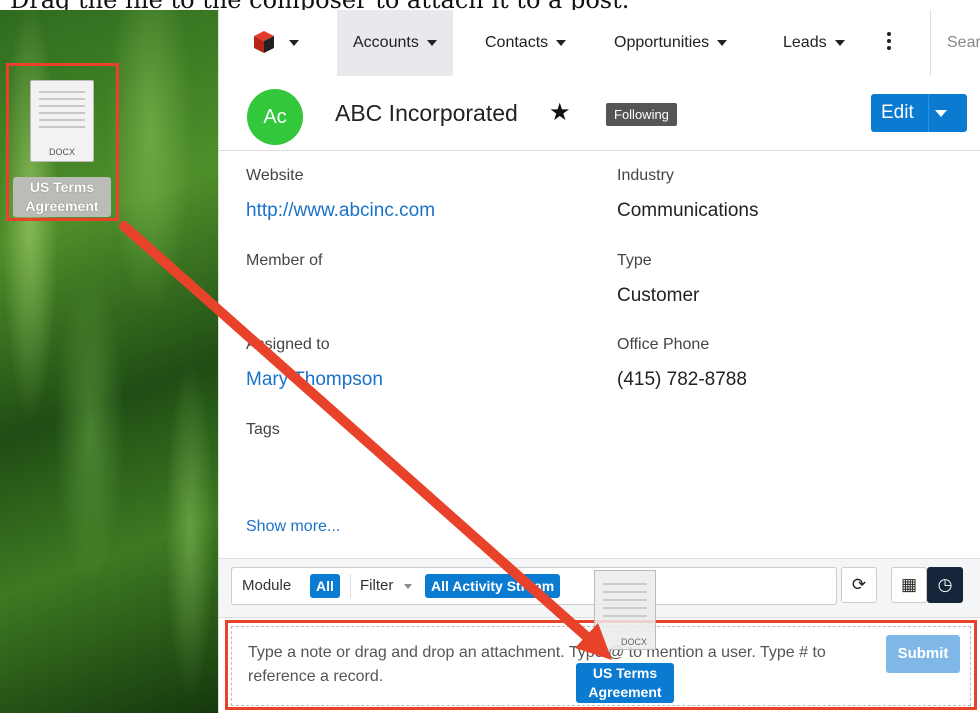  Describe the element at coordinates (517, 42) in the screenshot. I see `nav-contacts-label: Contacts` at that location.